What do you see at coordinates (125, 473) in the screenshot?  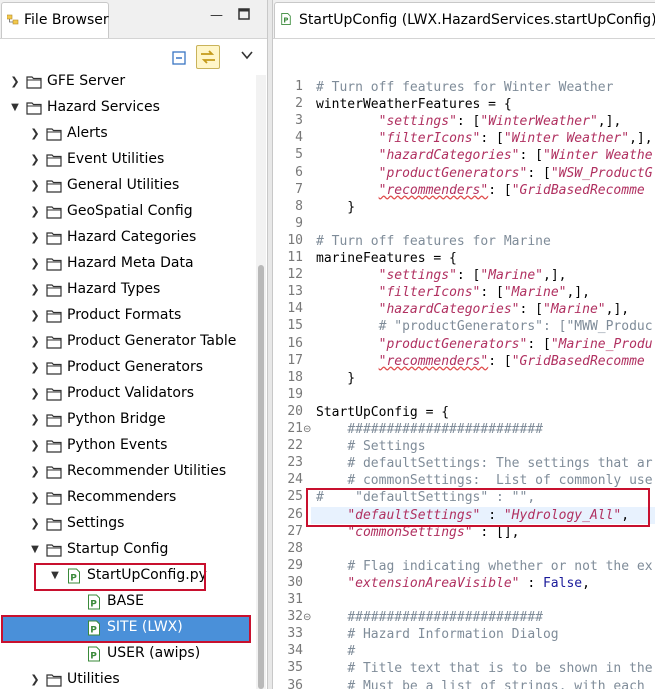 I see `tree-item: ❯ Recommender Utilities` at bounding box center [125, 473].